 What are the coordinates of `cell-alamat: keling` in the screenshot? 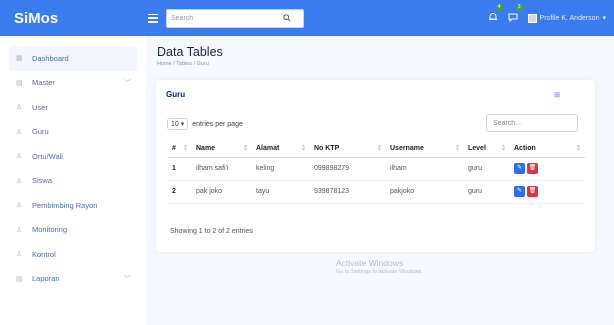 It's located at (281, 169).